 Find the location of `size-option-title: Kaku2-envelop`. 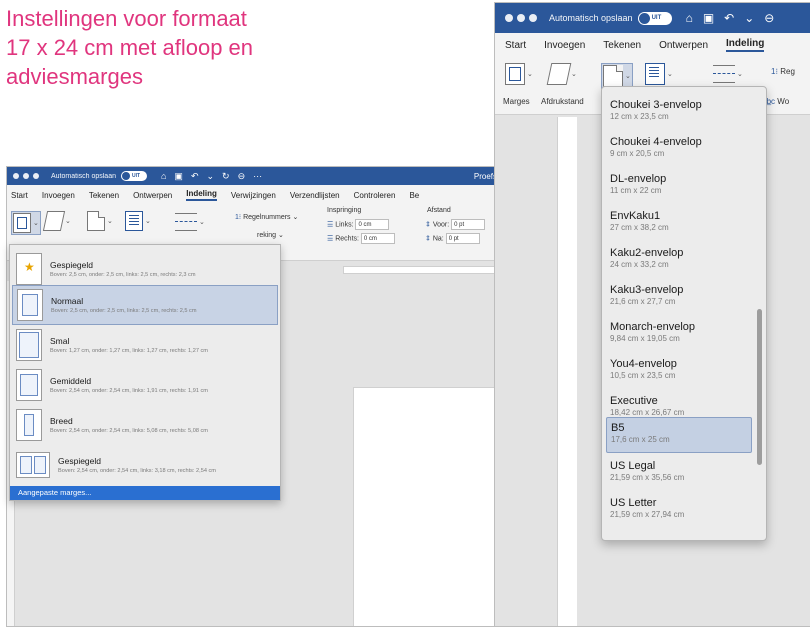

size-option-title: Kaku2-envelop is located at coordinates (647, 253).